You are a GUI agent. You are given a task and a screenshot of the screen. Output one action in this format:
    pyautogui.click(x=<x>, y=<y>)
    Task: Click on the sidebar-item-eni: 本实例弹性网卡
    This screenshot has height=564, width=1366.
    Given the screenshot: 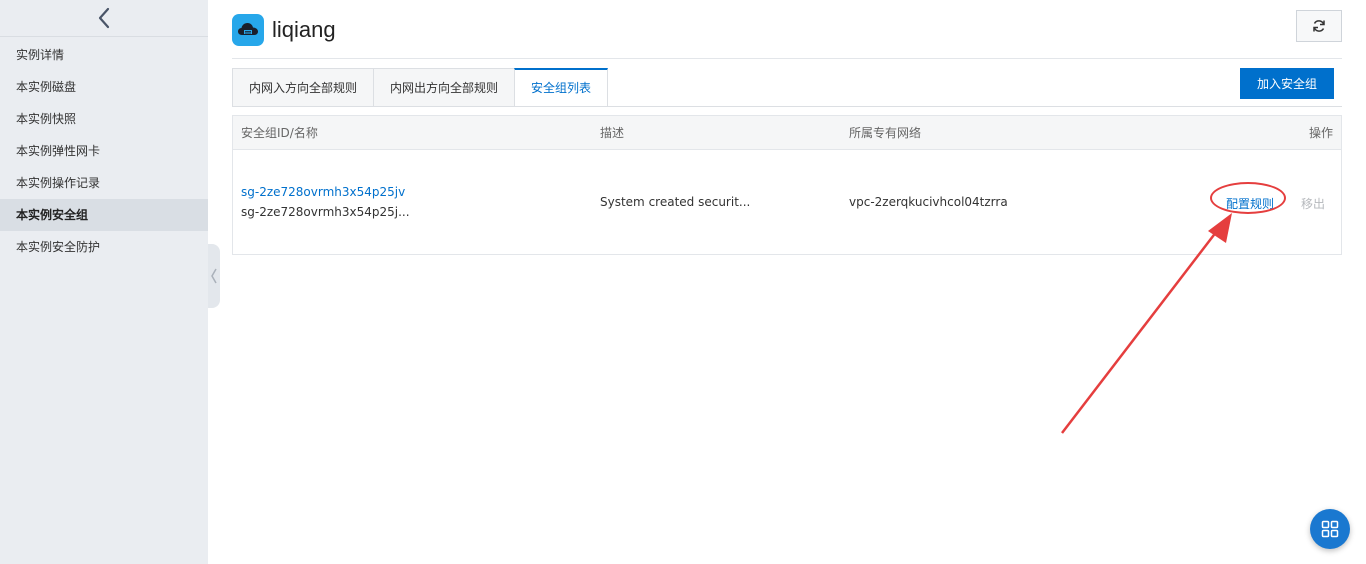 What is the action you would take?
    pyautogui.click(x=104, y=151)
    